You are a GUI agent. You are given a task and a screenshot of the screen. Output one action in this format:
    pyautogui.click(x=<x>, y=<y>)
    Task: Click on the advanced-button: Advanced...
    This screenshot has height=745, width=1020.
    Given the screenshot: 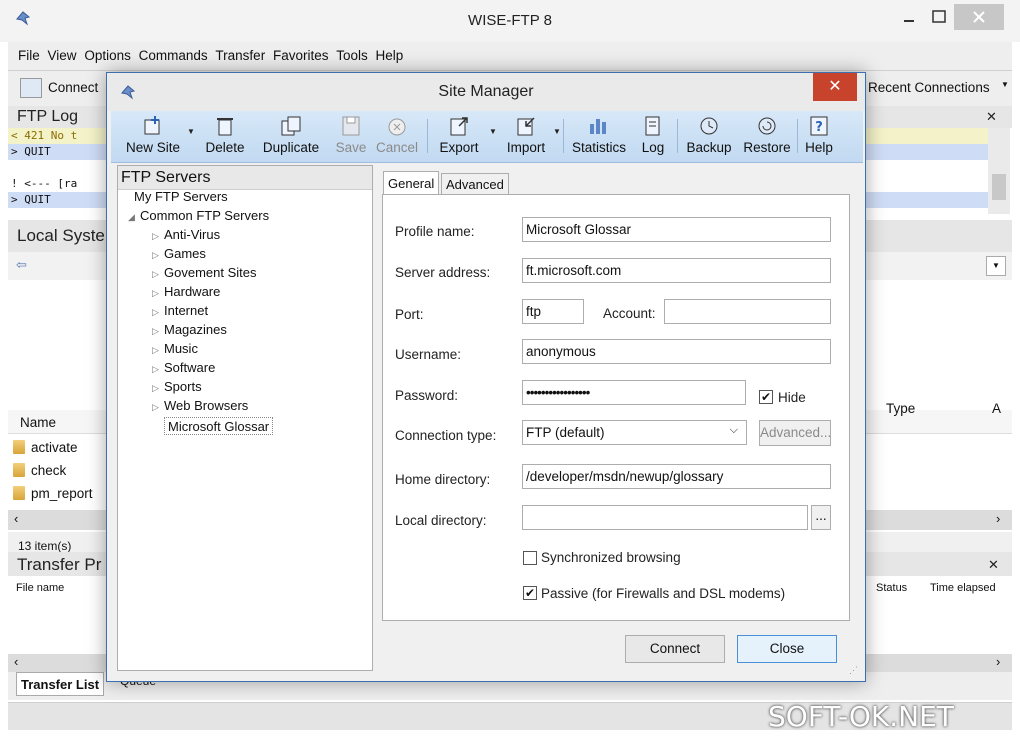 What is the action you would take?
    pyautogui.click(x=795, y=433)
    